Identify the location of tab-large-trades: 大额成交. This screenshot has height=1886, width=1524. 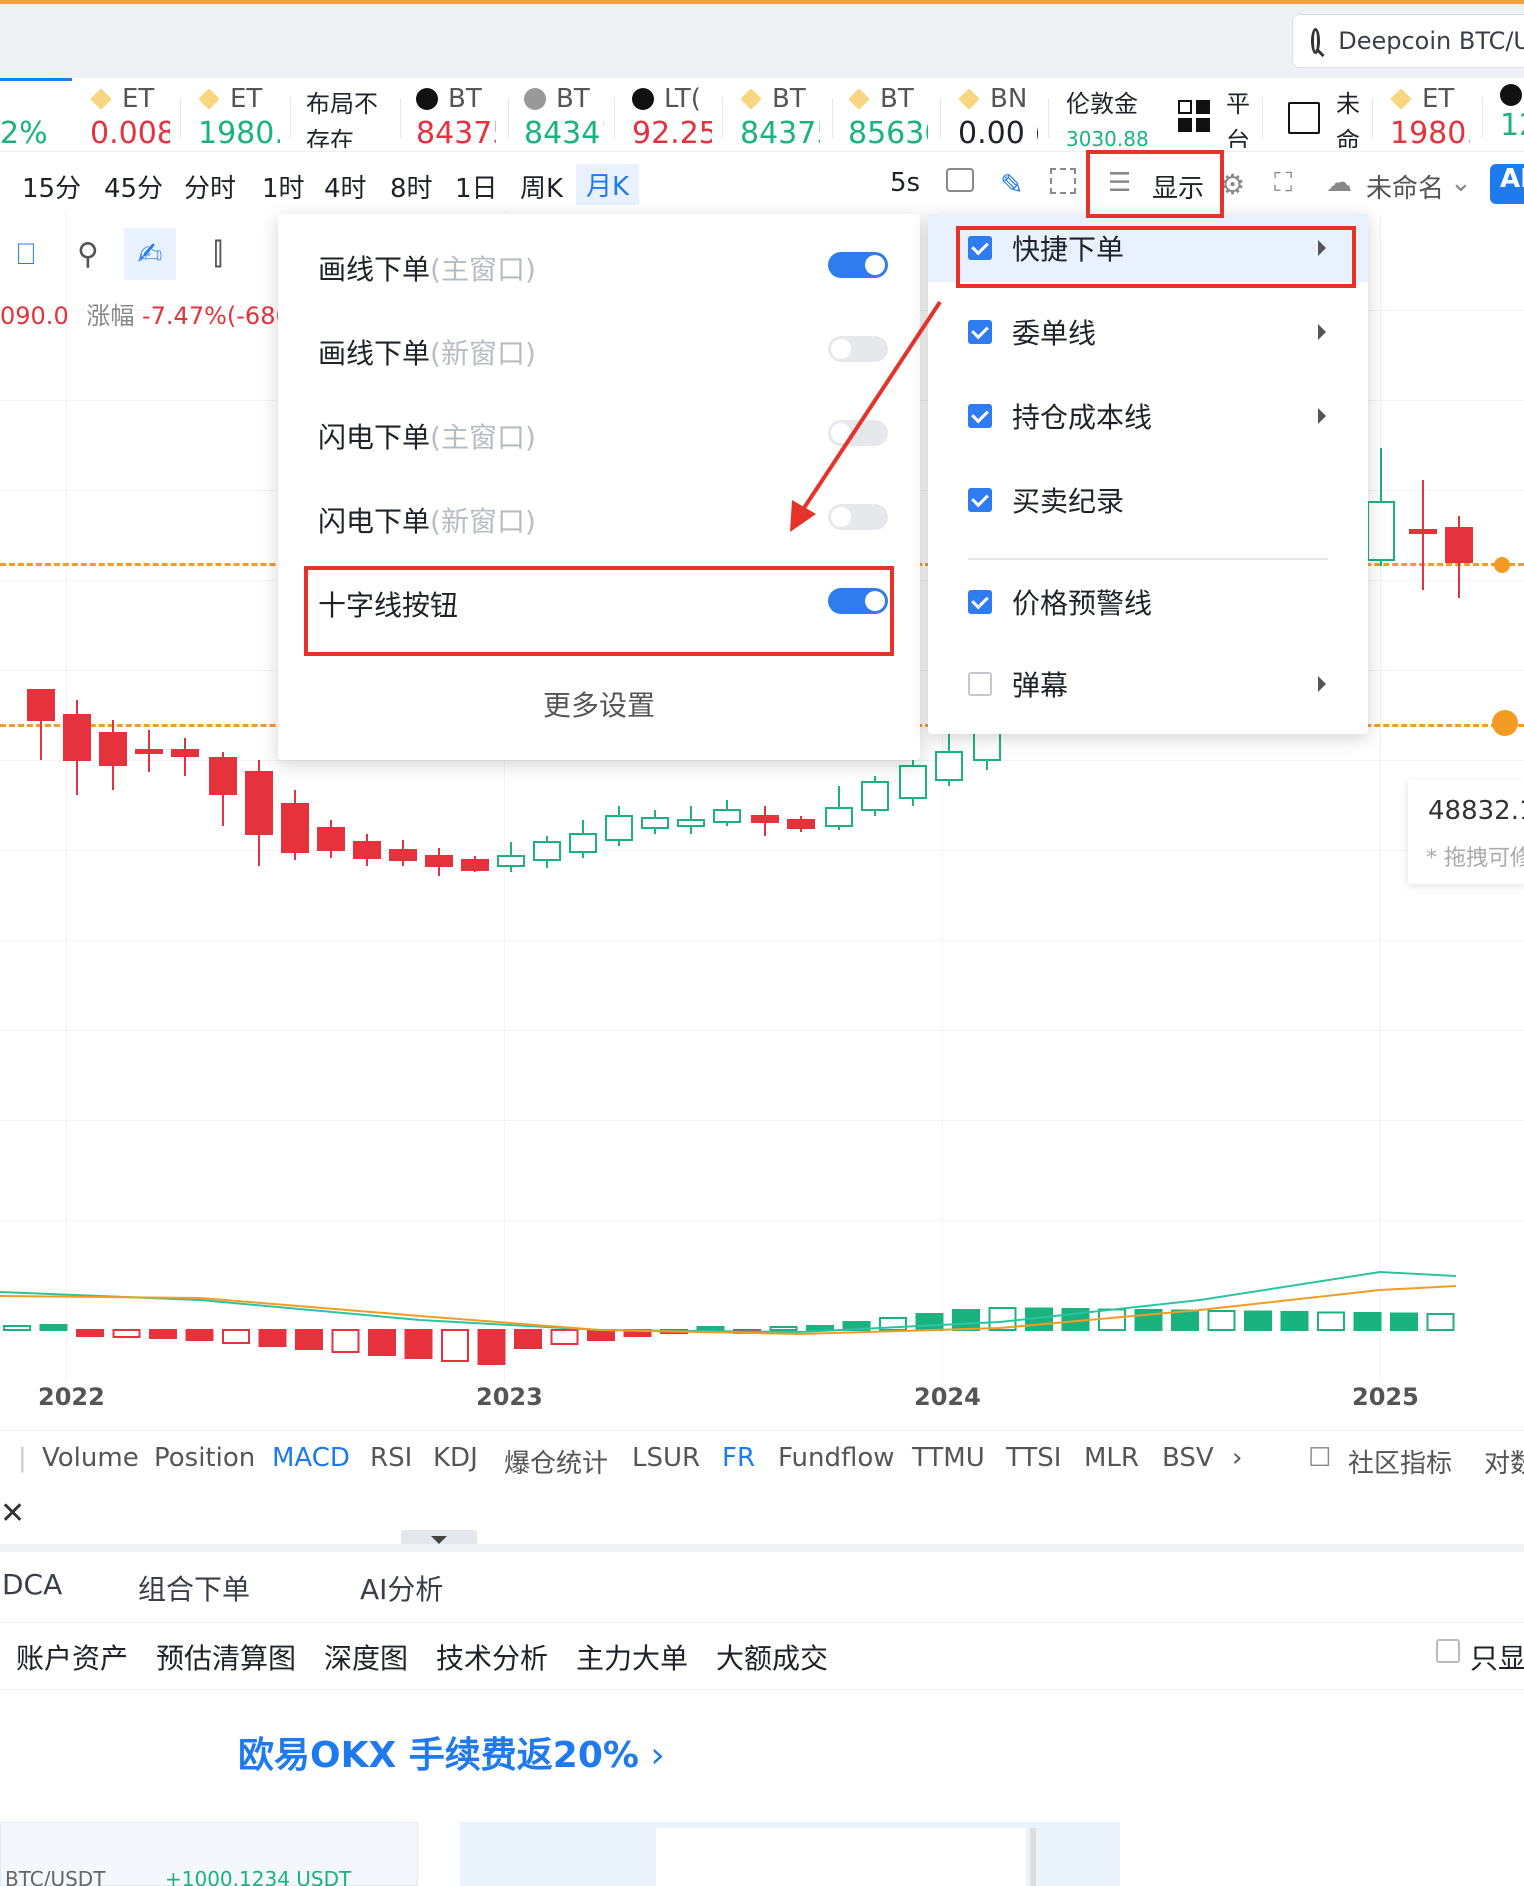
(772, 1657).